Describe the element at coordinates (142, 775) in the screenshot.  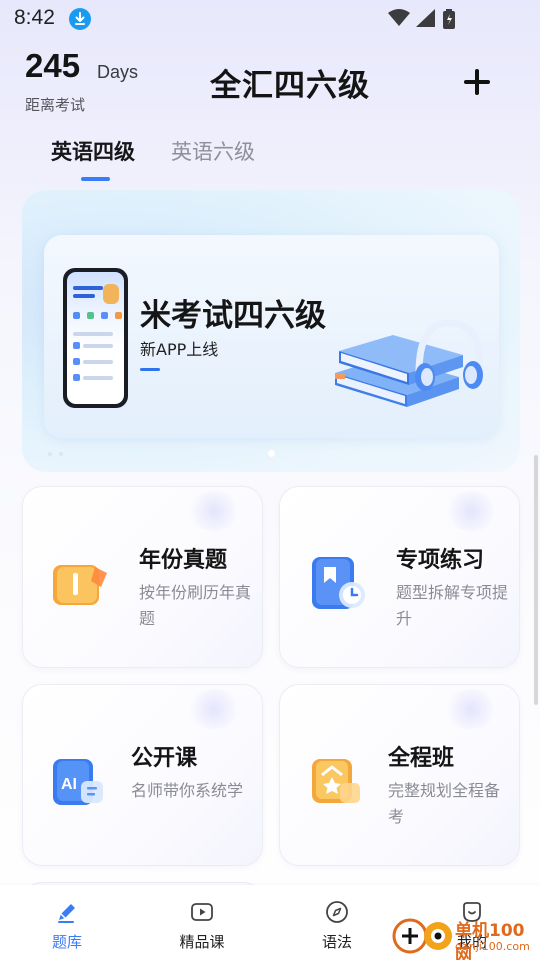
I see `card-open-course: AI 公开课 名师带你系统学` at that location.